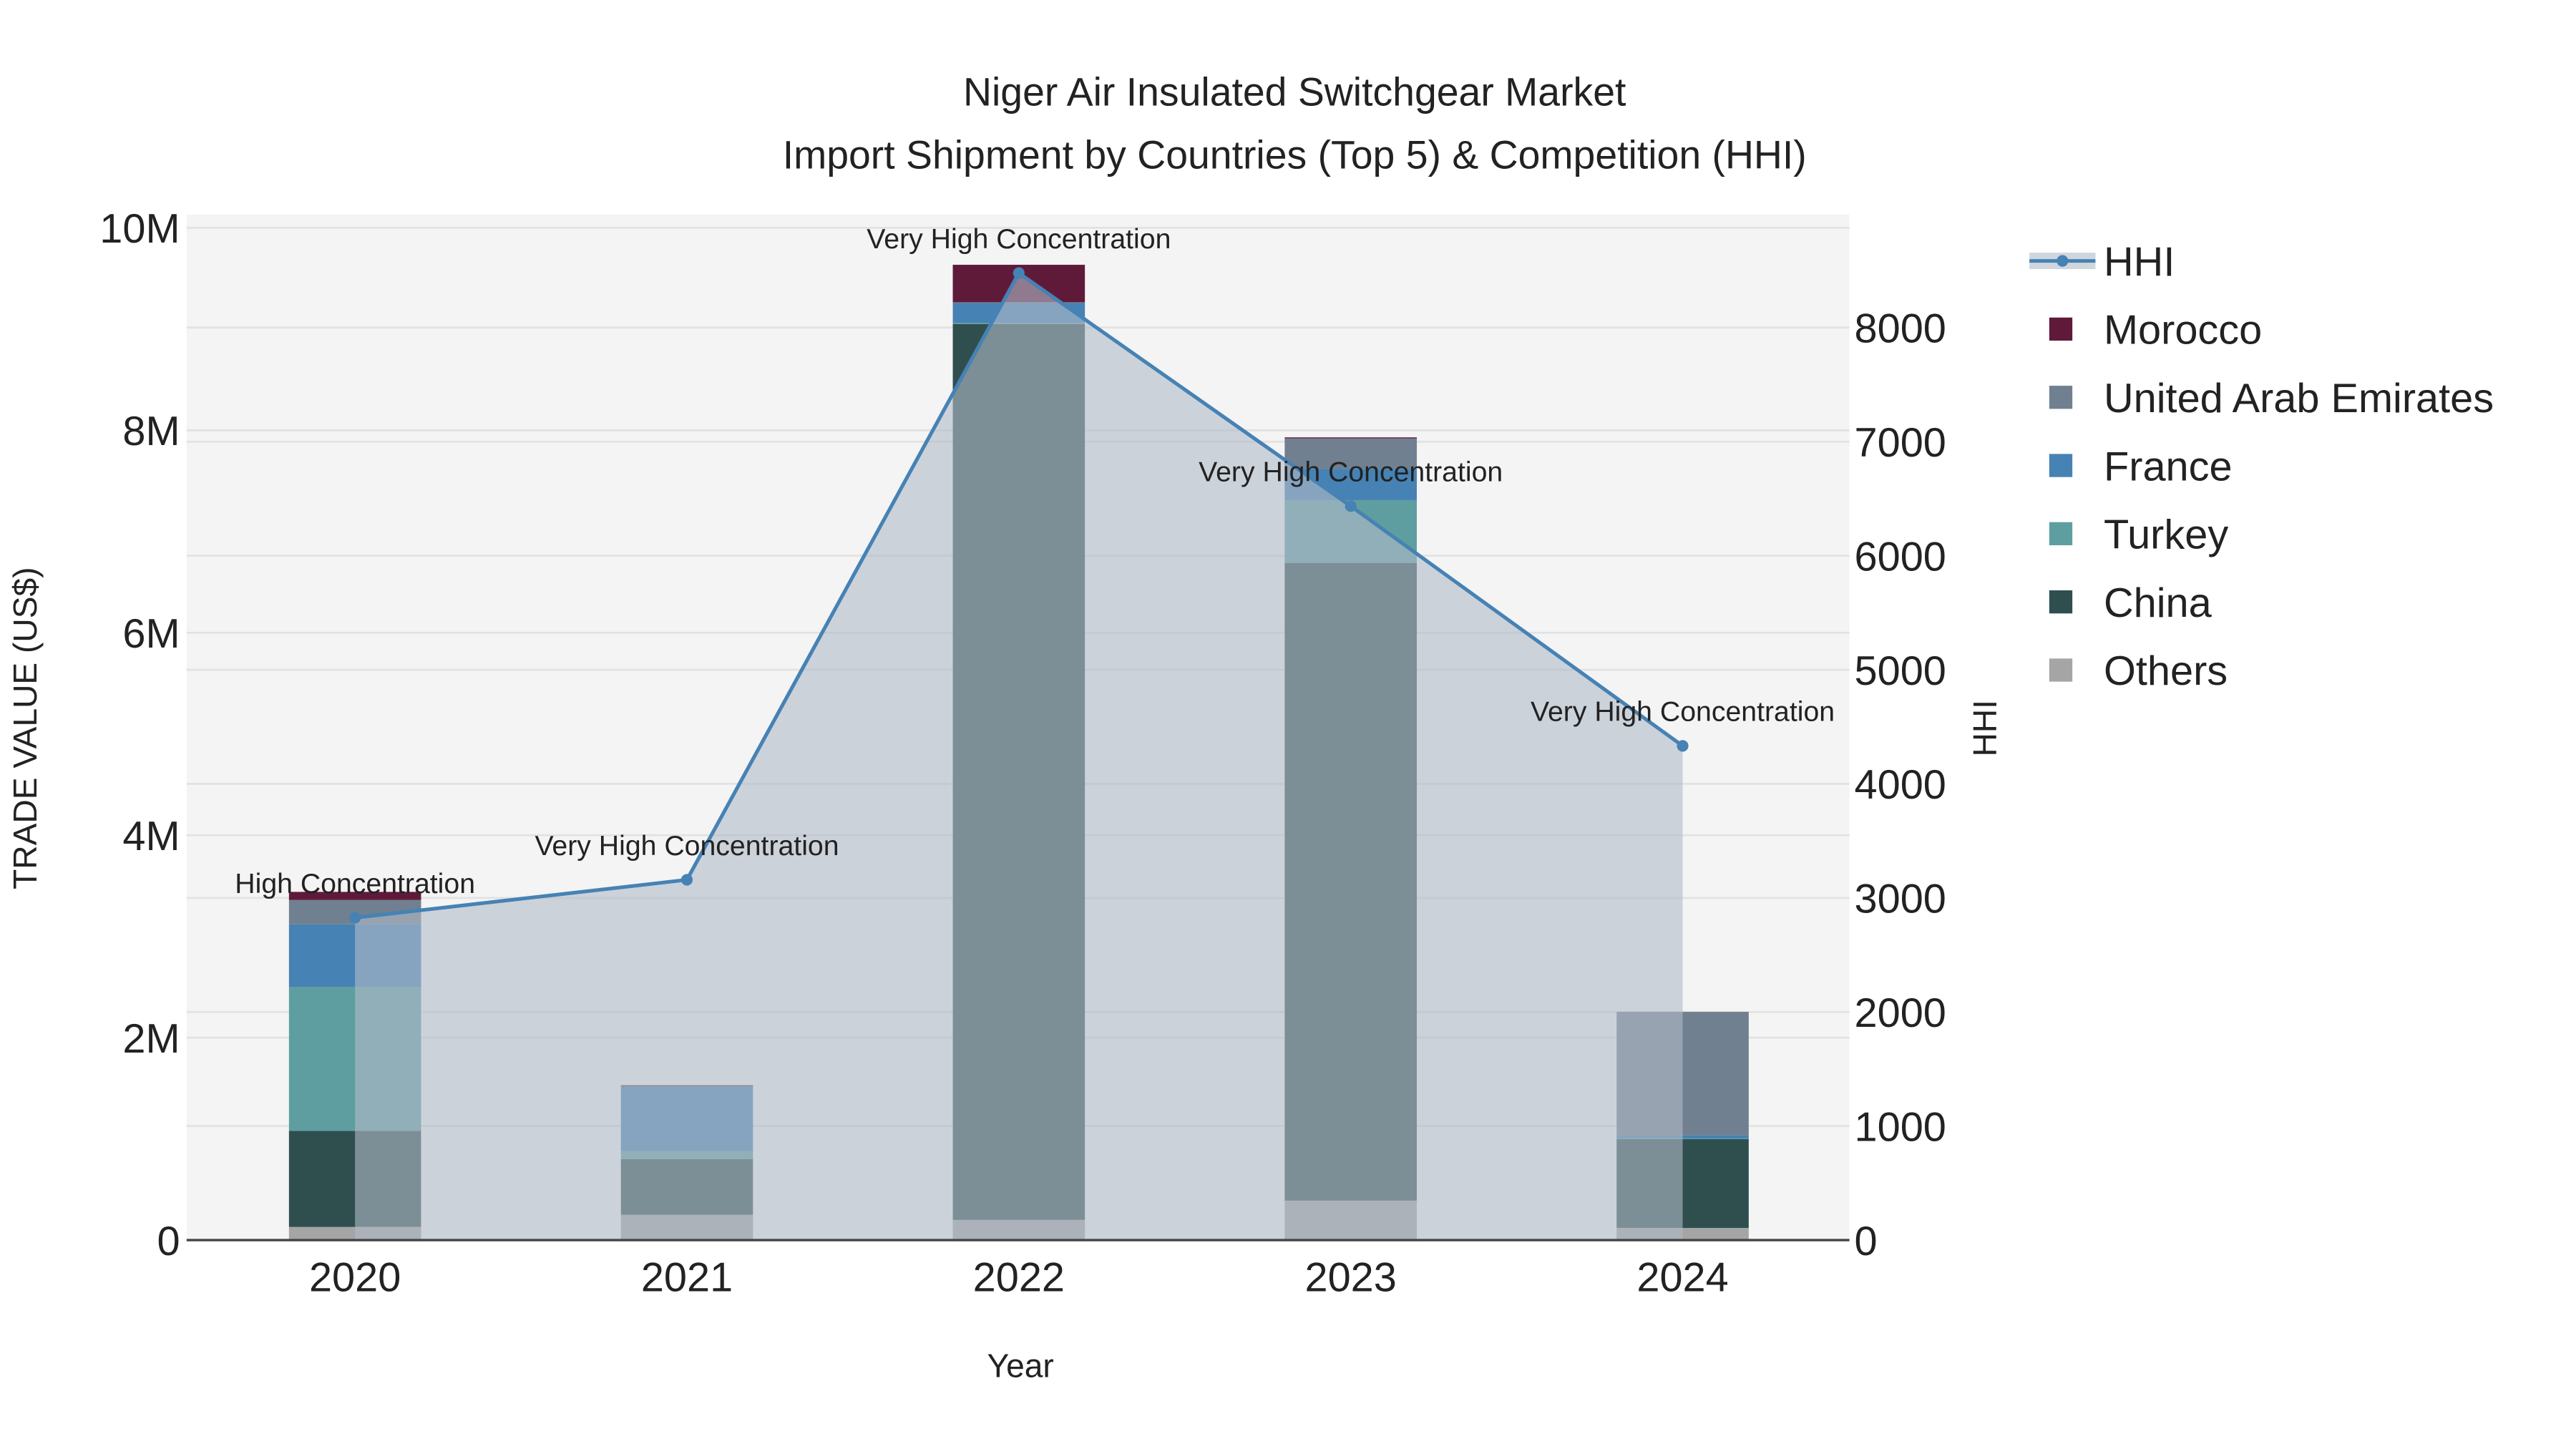 The image size is (2576, 1449). I want to click on y2-axis-label: HHI, so click(1985, 728).